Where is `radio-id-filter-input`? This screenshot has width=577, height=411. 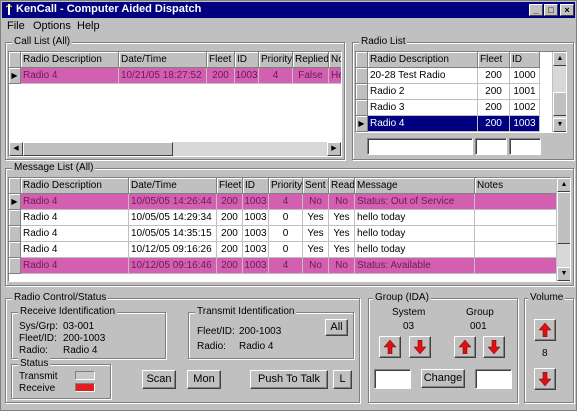
radio-id-filter-input is located at coordinates (525, 146).